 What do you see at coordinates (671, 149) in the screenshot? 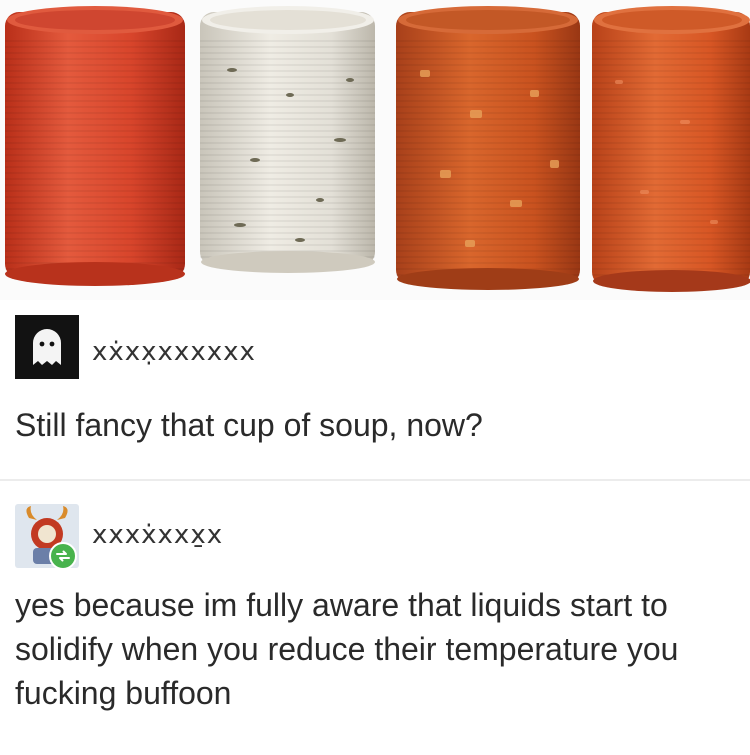
I see `orange-soup-cylinder` at bounding box center [671, 149].